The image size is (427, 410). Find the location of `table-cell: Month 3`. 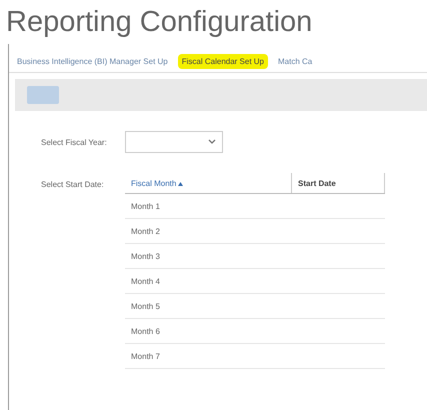

table-cell: Month 3 is located at coordinates (208, 256).